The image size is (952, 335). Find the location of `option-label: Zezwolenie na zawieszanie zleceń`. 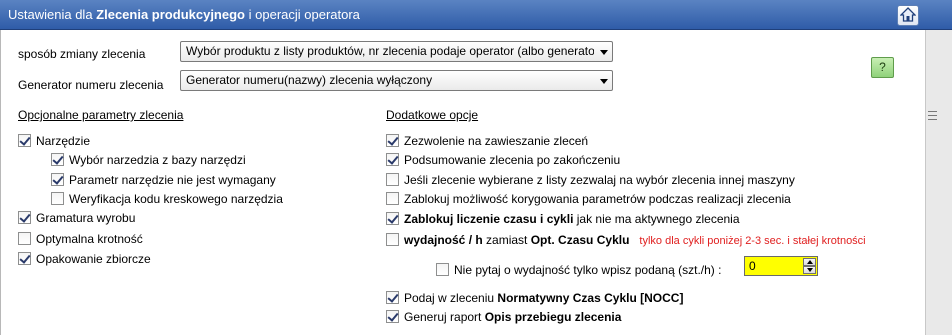

option-label: Zezwolenie na zawieszanie zleceń is located at coordinates (496, 141).